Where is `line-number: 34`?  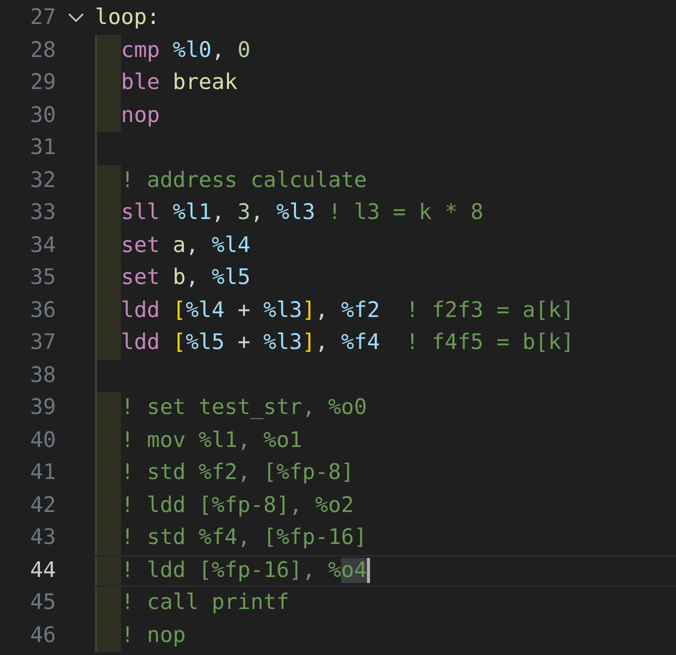
line-number: 34 is located at coordinates (42, 246).